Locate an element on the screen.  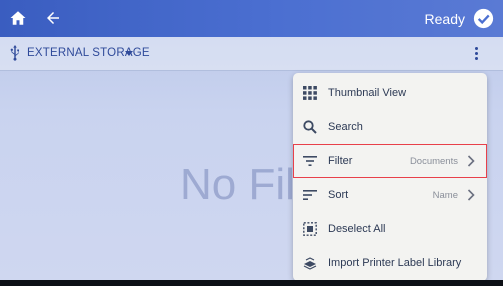
menu-item-search: Search is located at coordinates (390, 127).